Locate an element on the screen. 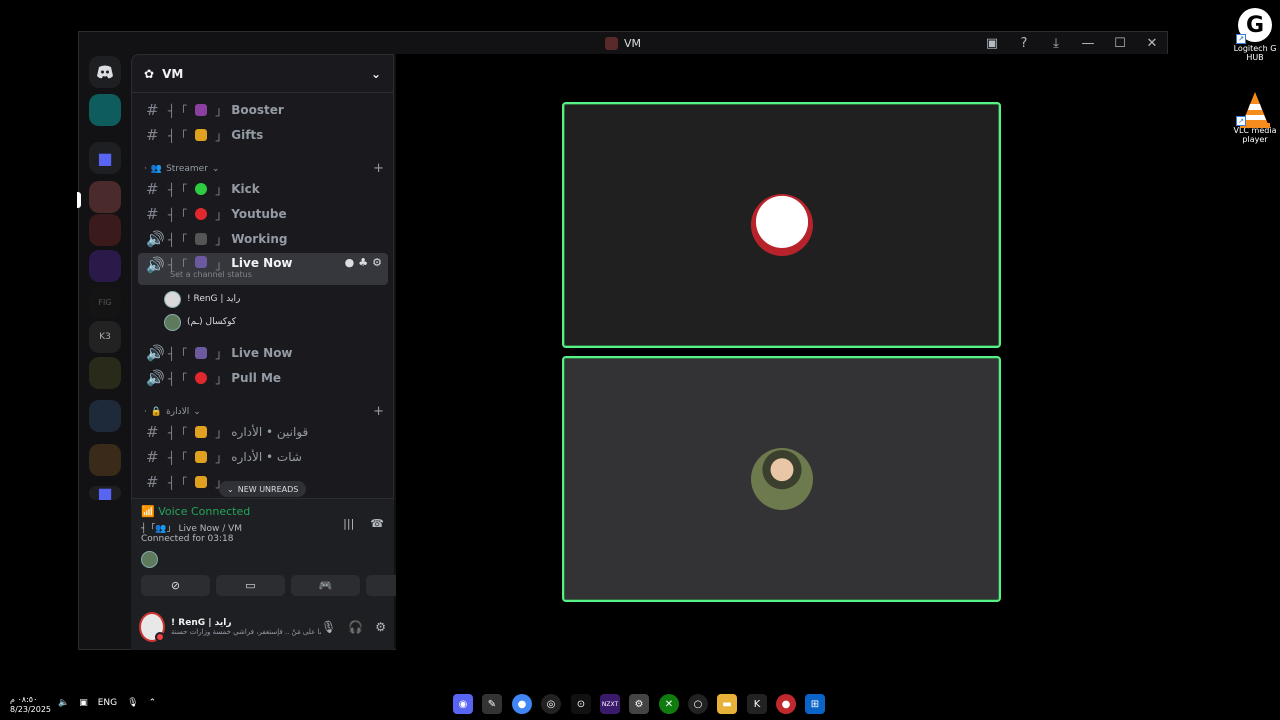 The image size is (1280, 720). settings-taskbar-icon: ⚙ is located at coordinates (639, 704).